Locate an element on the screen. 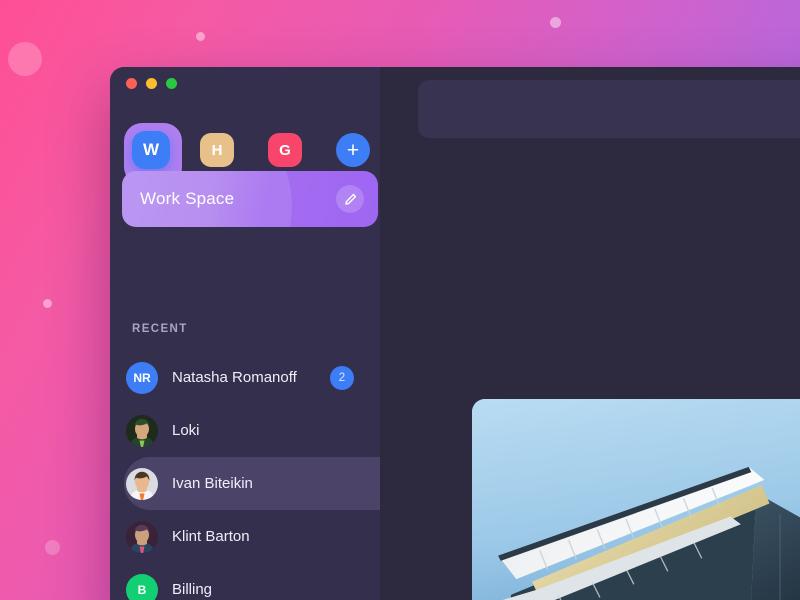 This screenshot has height=600, width=800. traffic-light-close is located at coordinates (131, 83).